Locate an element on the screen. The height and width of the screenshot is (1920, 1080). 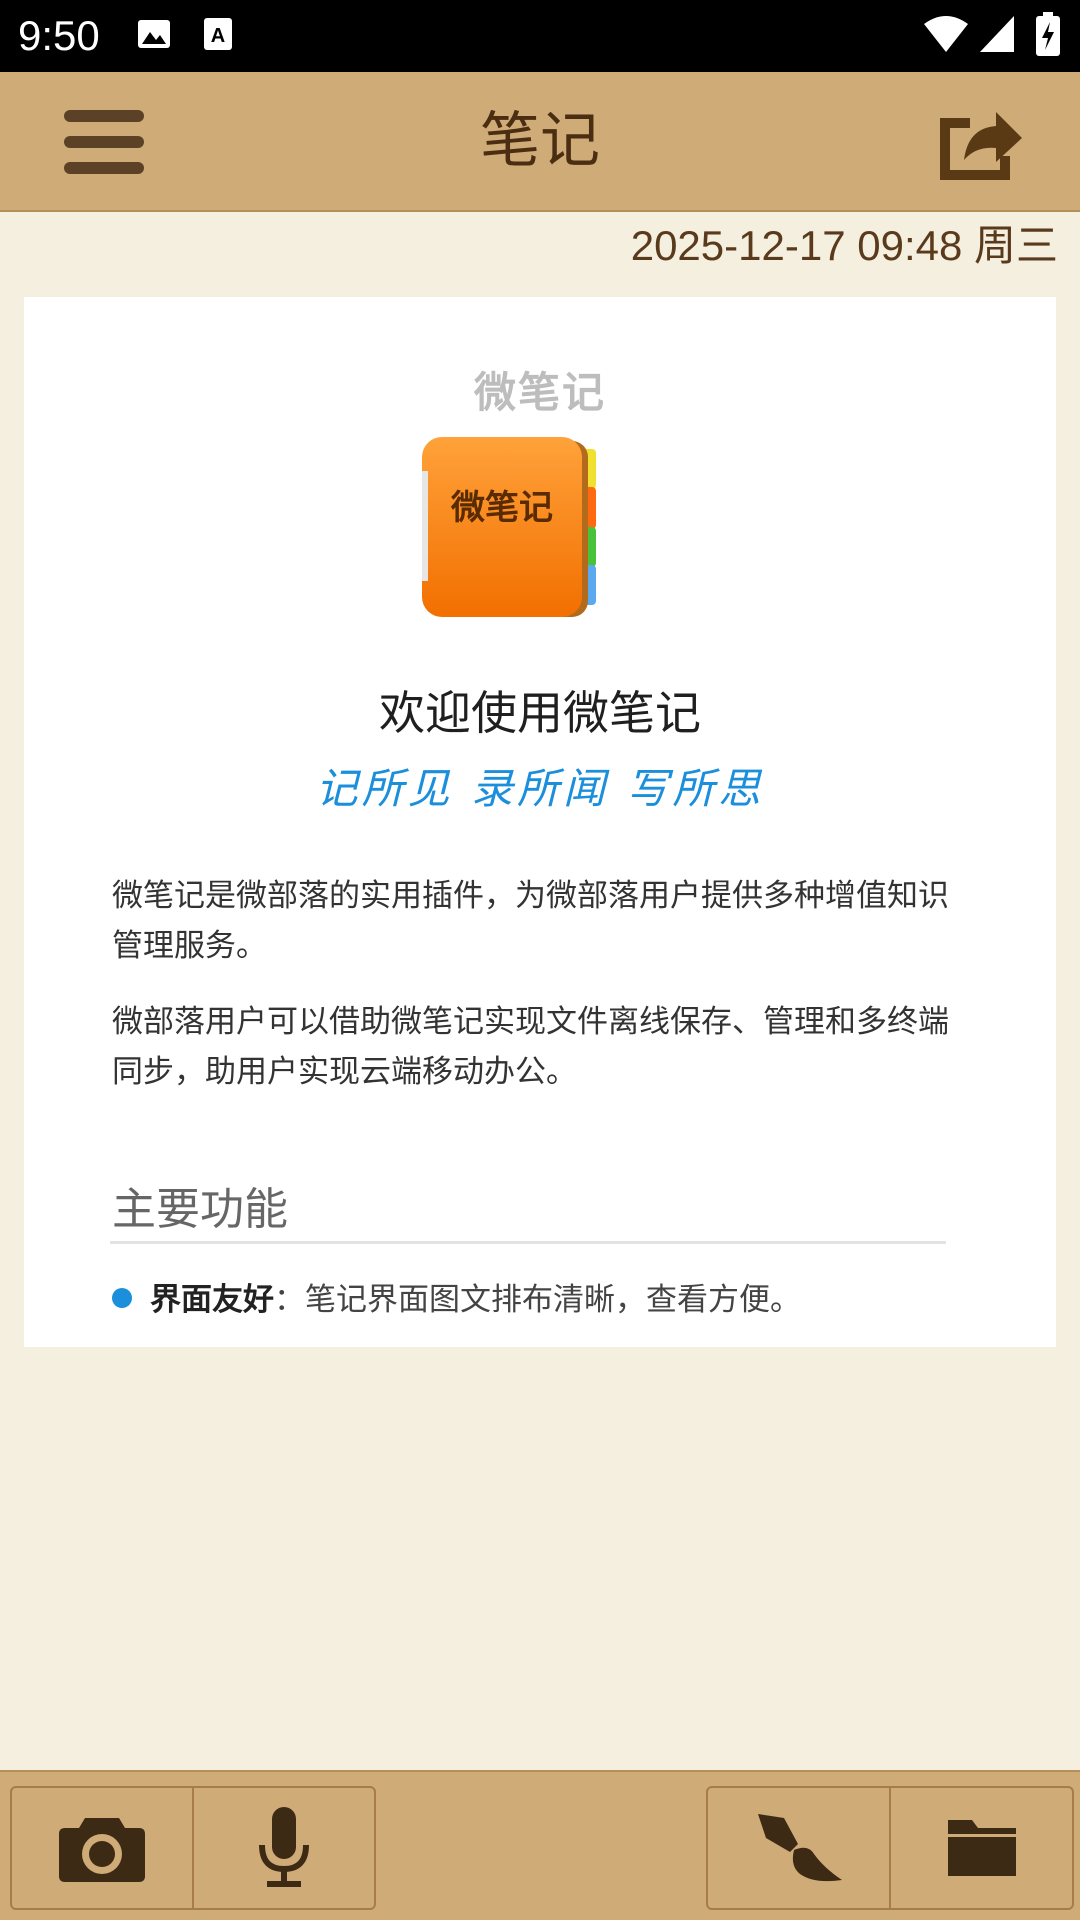
camera-button is located at coordinates (102, 1848).